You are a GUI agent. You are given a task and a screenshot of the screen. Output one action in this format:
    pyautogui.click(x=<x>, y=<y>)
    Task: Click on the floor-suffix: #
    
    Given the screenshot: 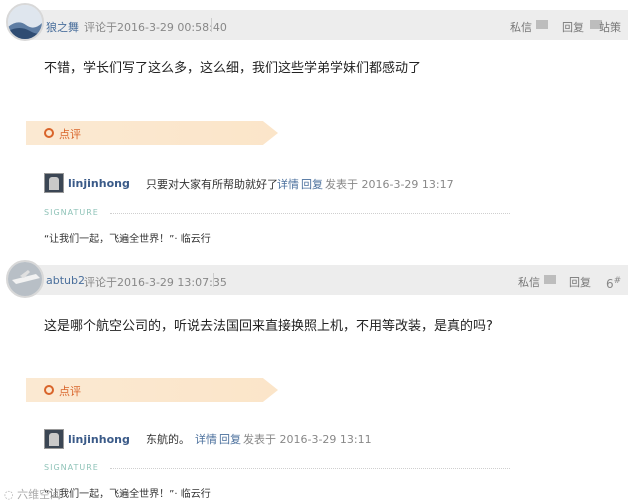 What is the action you would take?
    pyautogui.click(x=617, y=281)
    